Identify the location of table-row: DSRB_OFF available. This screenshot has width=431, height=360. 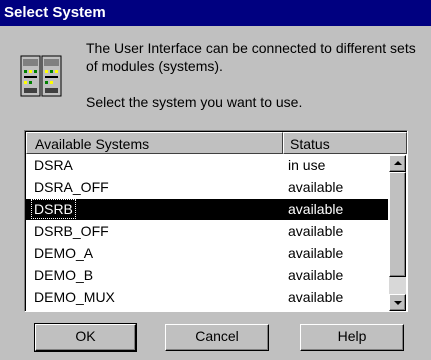
(207, 231).